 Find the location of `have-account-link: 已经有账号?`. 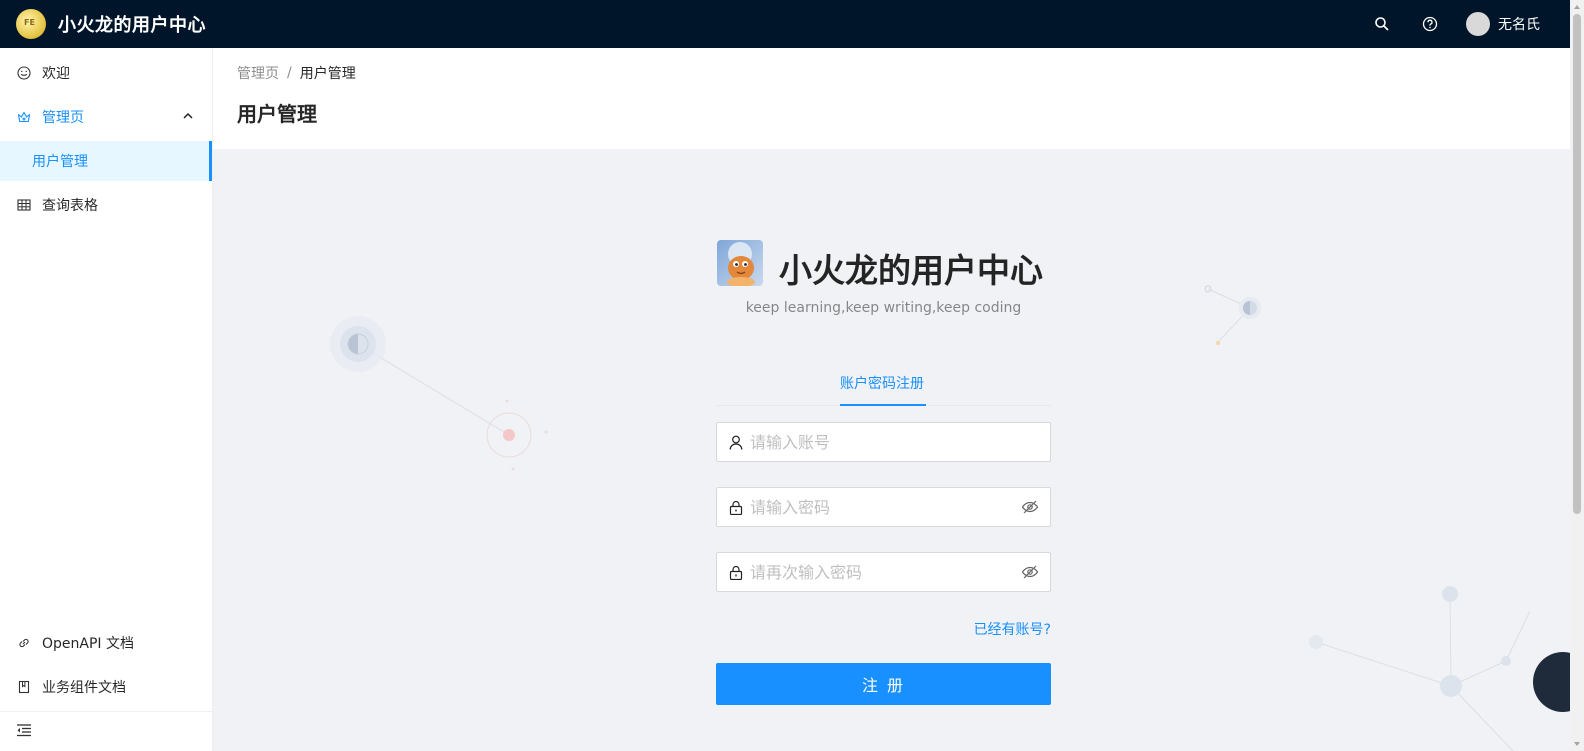

have-account-link: 已经有账号? is located at coordinates (883, 629).